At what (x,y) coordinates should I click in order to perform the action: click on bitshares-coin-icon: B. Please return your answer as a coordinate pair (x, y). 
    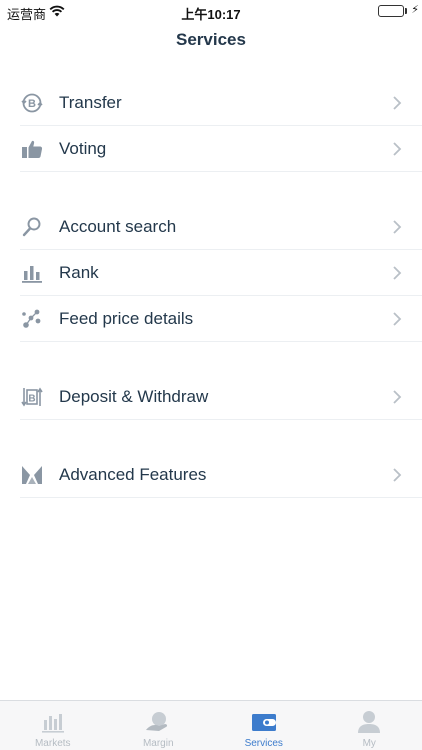
    Looking at the image, I should click on (32, 103).